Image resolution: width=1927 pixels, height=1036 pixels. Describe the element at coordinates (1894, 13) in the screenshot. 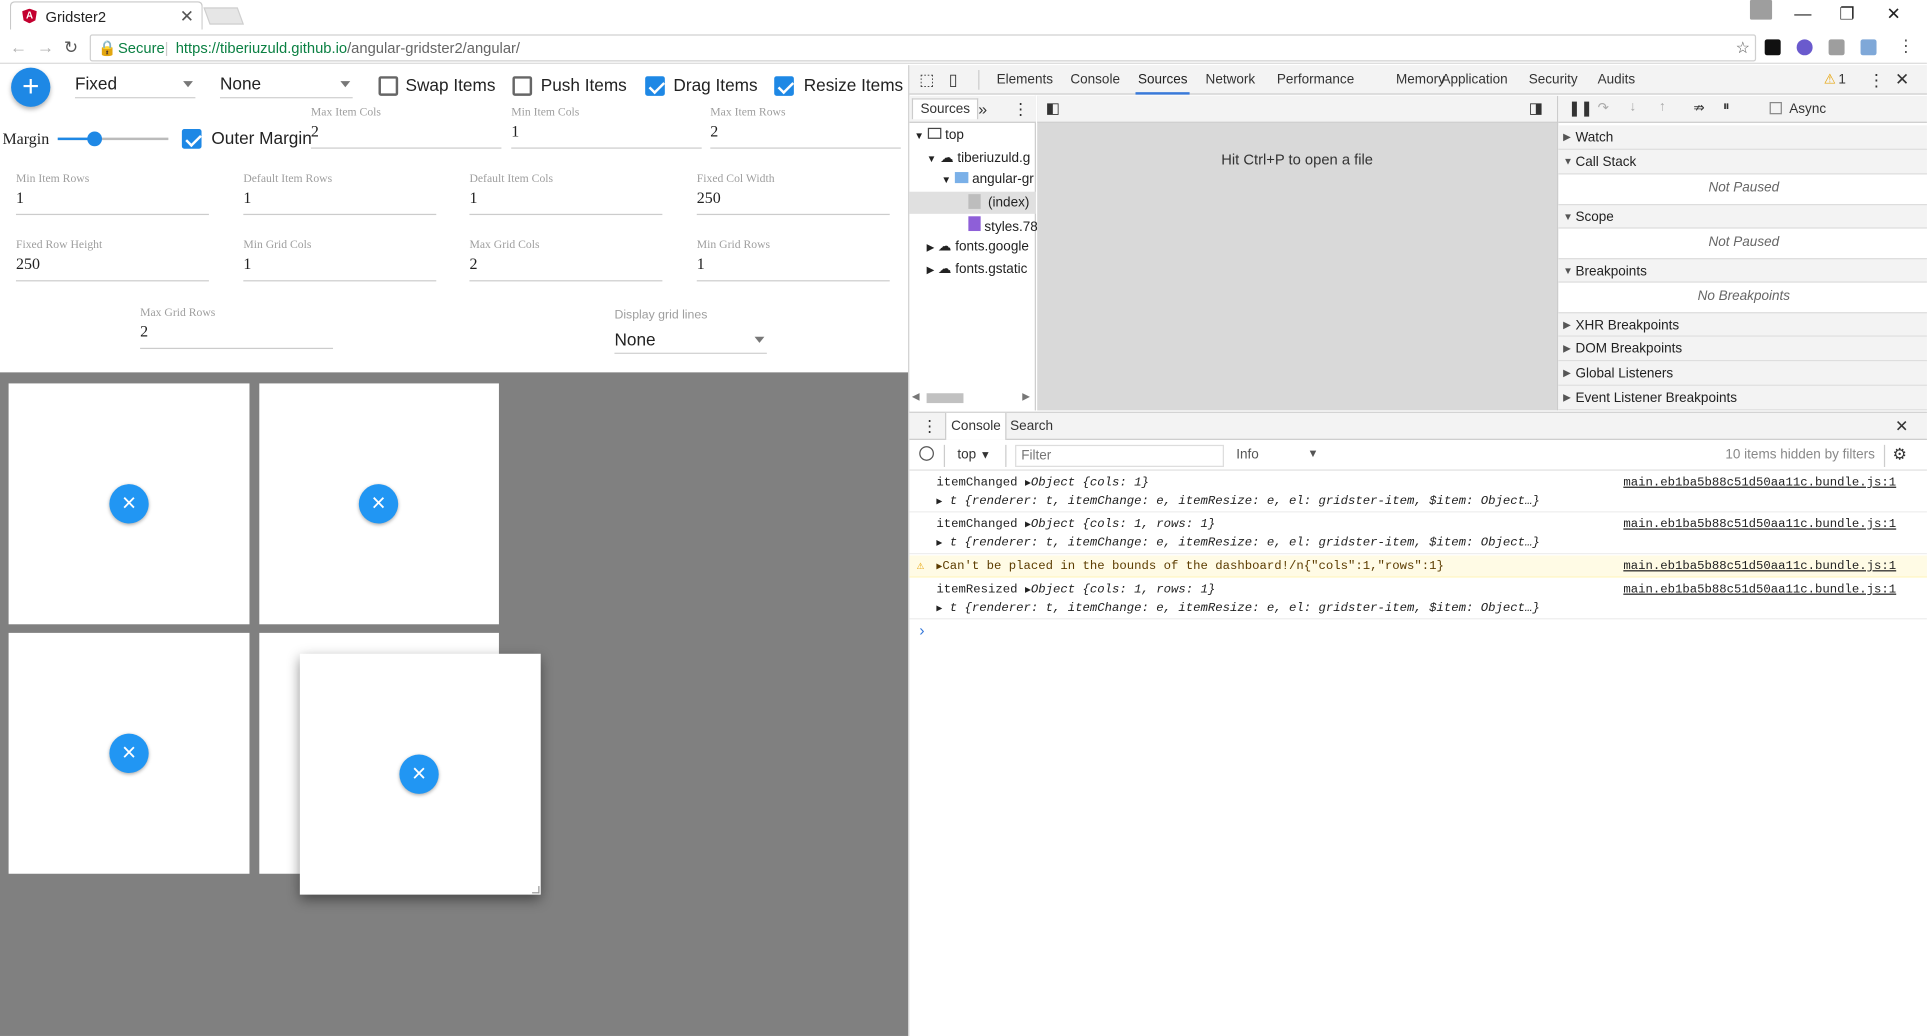

I see `close-window-icon: ✕` at that location.